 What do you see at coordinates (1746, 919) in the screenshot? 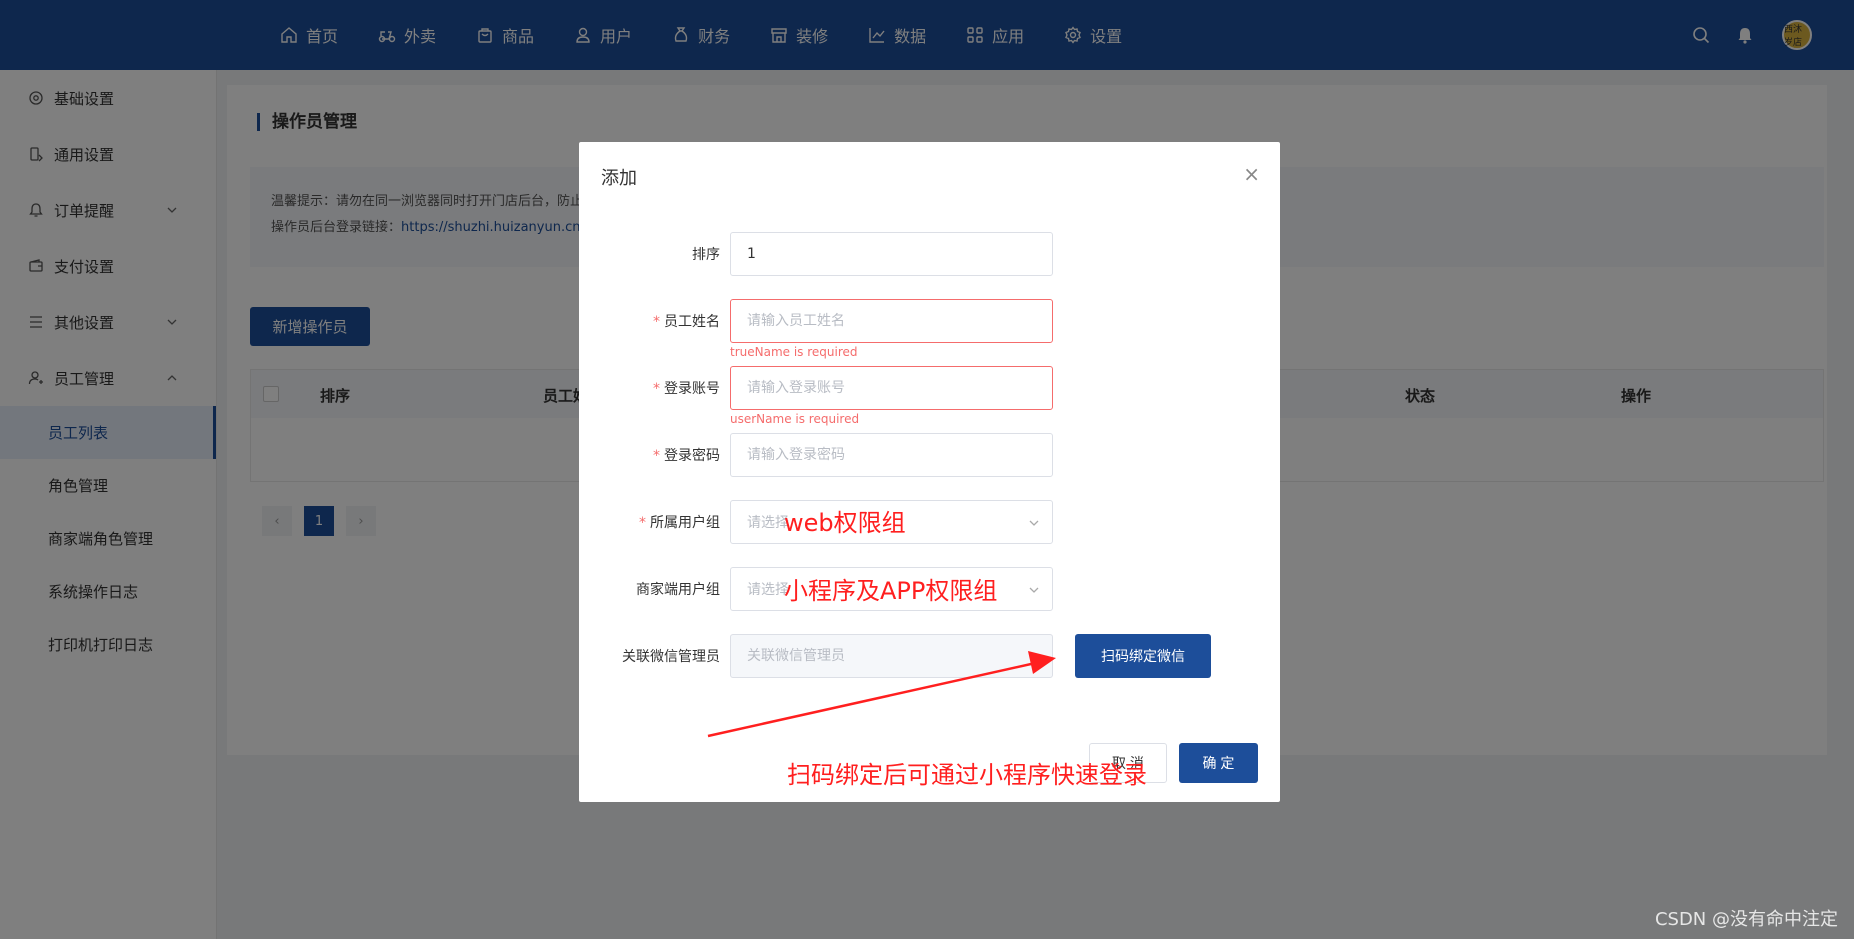
I see `watermark: CSDN @没有命中注定` at bounding box center [1746, 919].